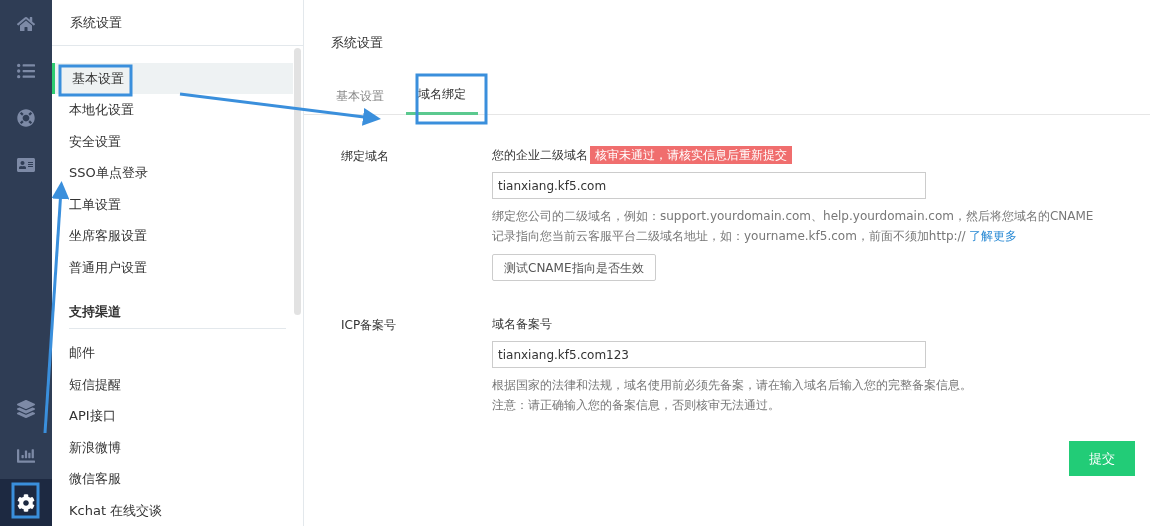 This screenshot has width=1150, height=526. Describe the element at coordinates (357, 42) in the screenshot. I see `page-title: 系统设置` at that location.